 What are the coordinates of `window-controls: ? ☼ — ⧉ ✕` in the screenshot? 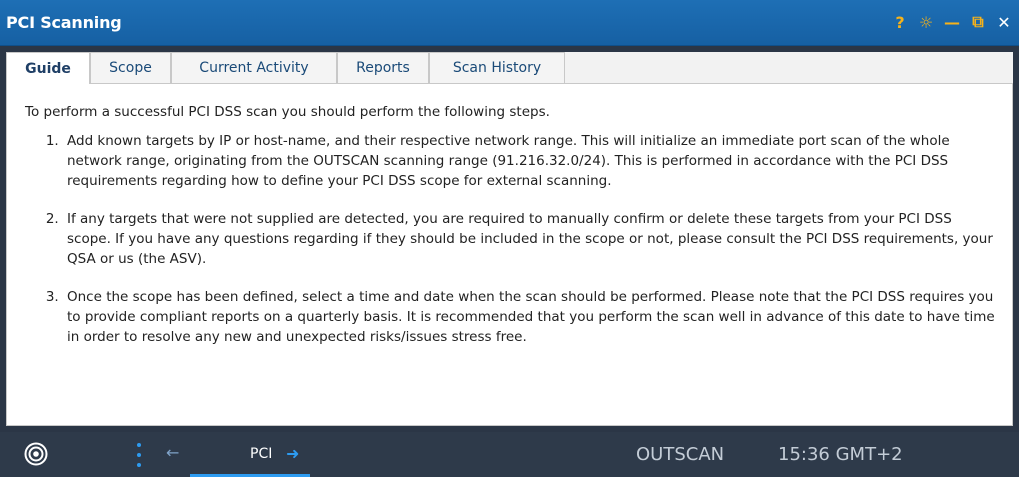 It's located at (952, 22).